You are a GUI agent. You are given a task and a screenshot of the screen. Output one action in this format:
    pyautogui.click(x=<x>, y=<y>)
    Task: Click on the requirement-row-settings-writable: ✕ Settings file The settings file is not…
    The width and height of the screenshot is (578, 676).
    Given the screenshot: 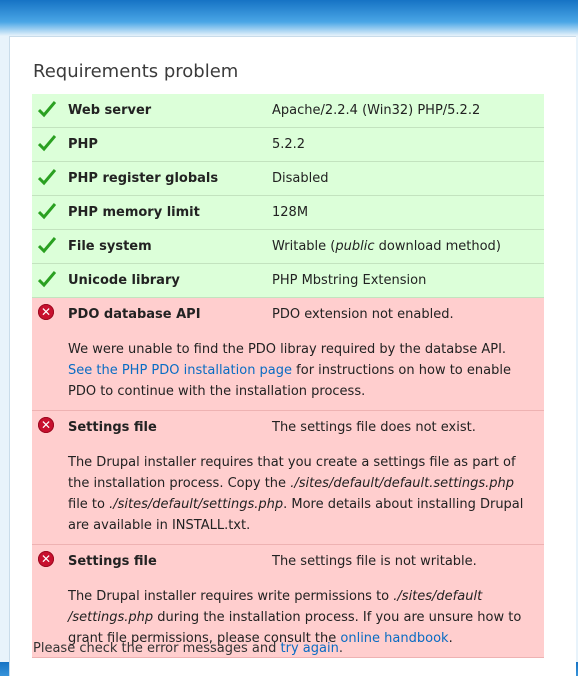 What is the action you would take?
    pyautogui.click(x=288, y=561)
    